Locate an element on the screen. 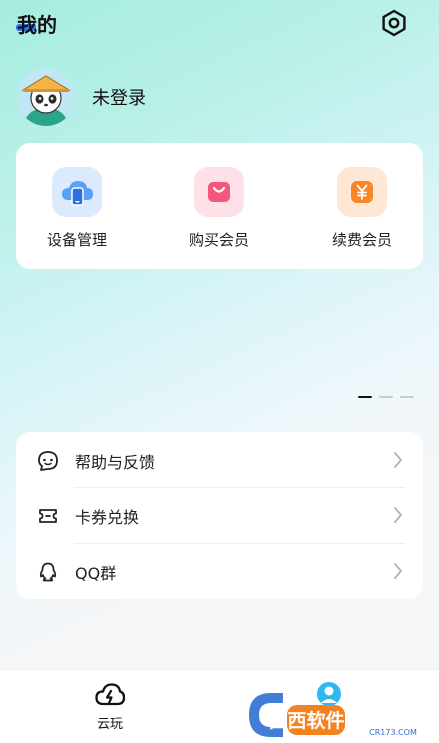  tab-cloud-play: 云玩 is located at coordinates (110, 706).